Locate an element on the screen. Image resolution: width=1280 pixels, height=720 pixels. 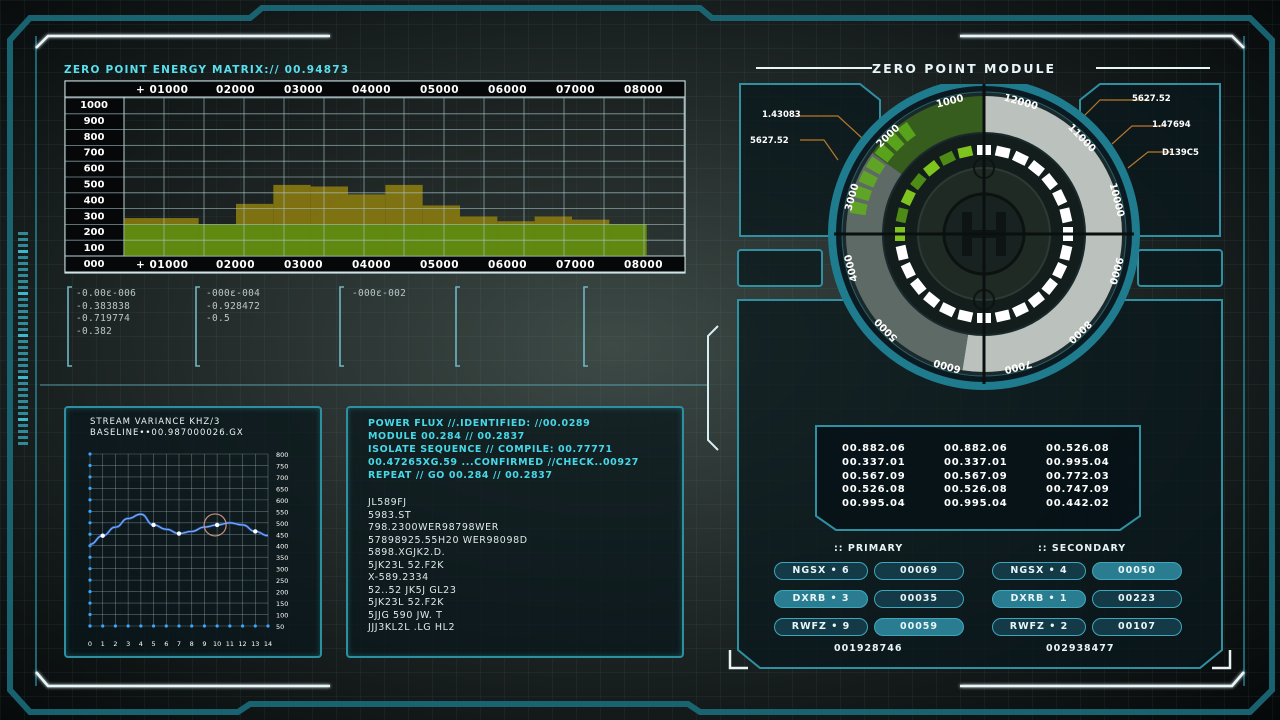
secondary-label-rwfz: RWFZ • 2 is located at coordinates (1039, 627).